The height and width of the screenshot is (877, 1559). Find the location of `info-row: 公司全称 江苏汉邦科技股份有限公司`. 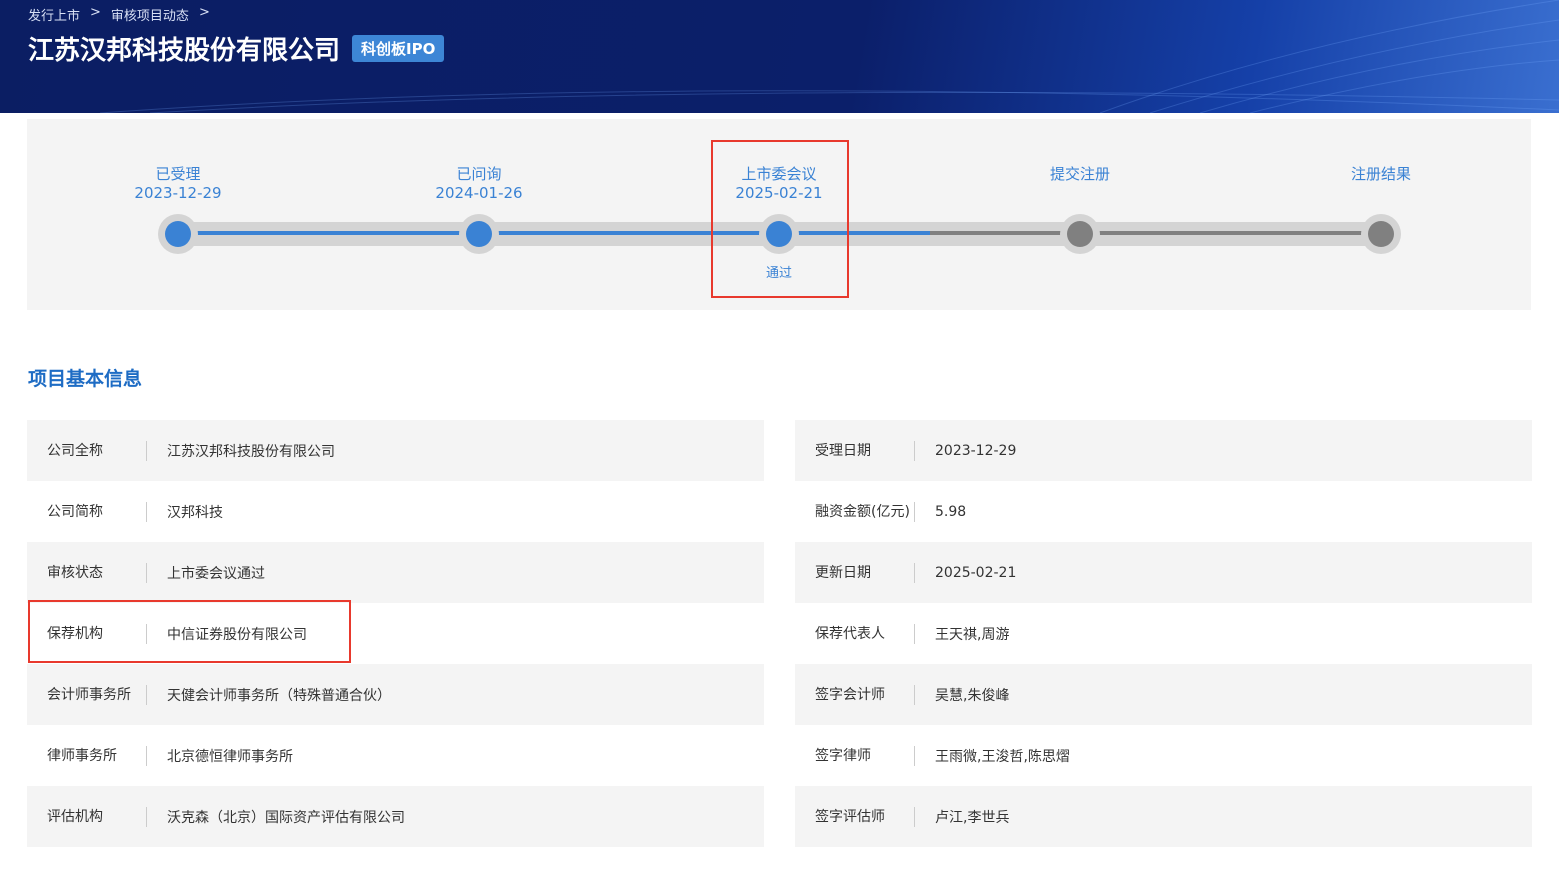

info-row: 公司全称 江苏汉邦科技股份有限公司 is located at coordinates (395, 450).